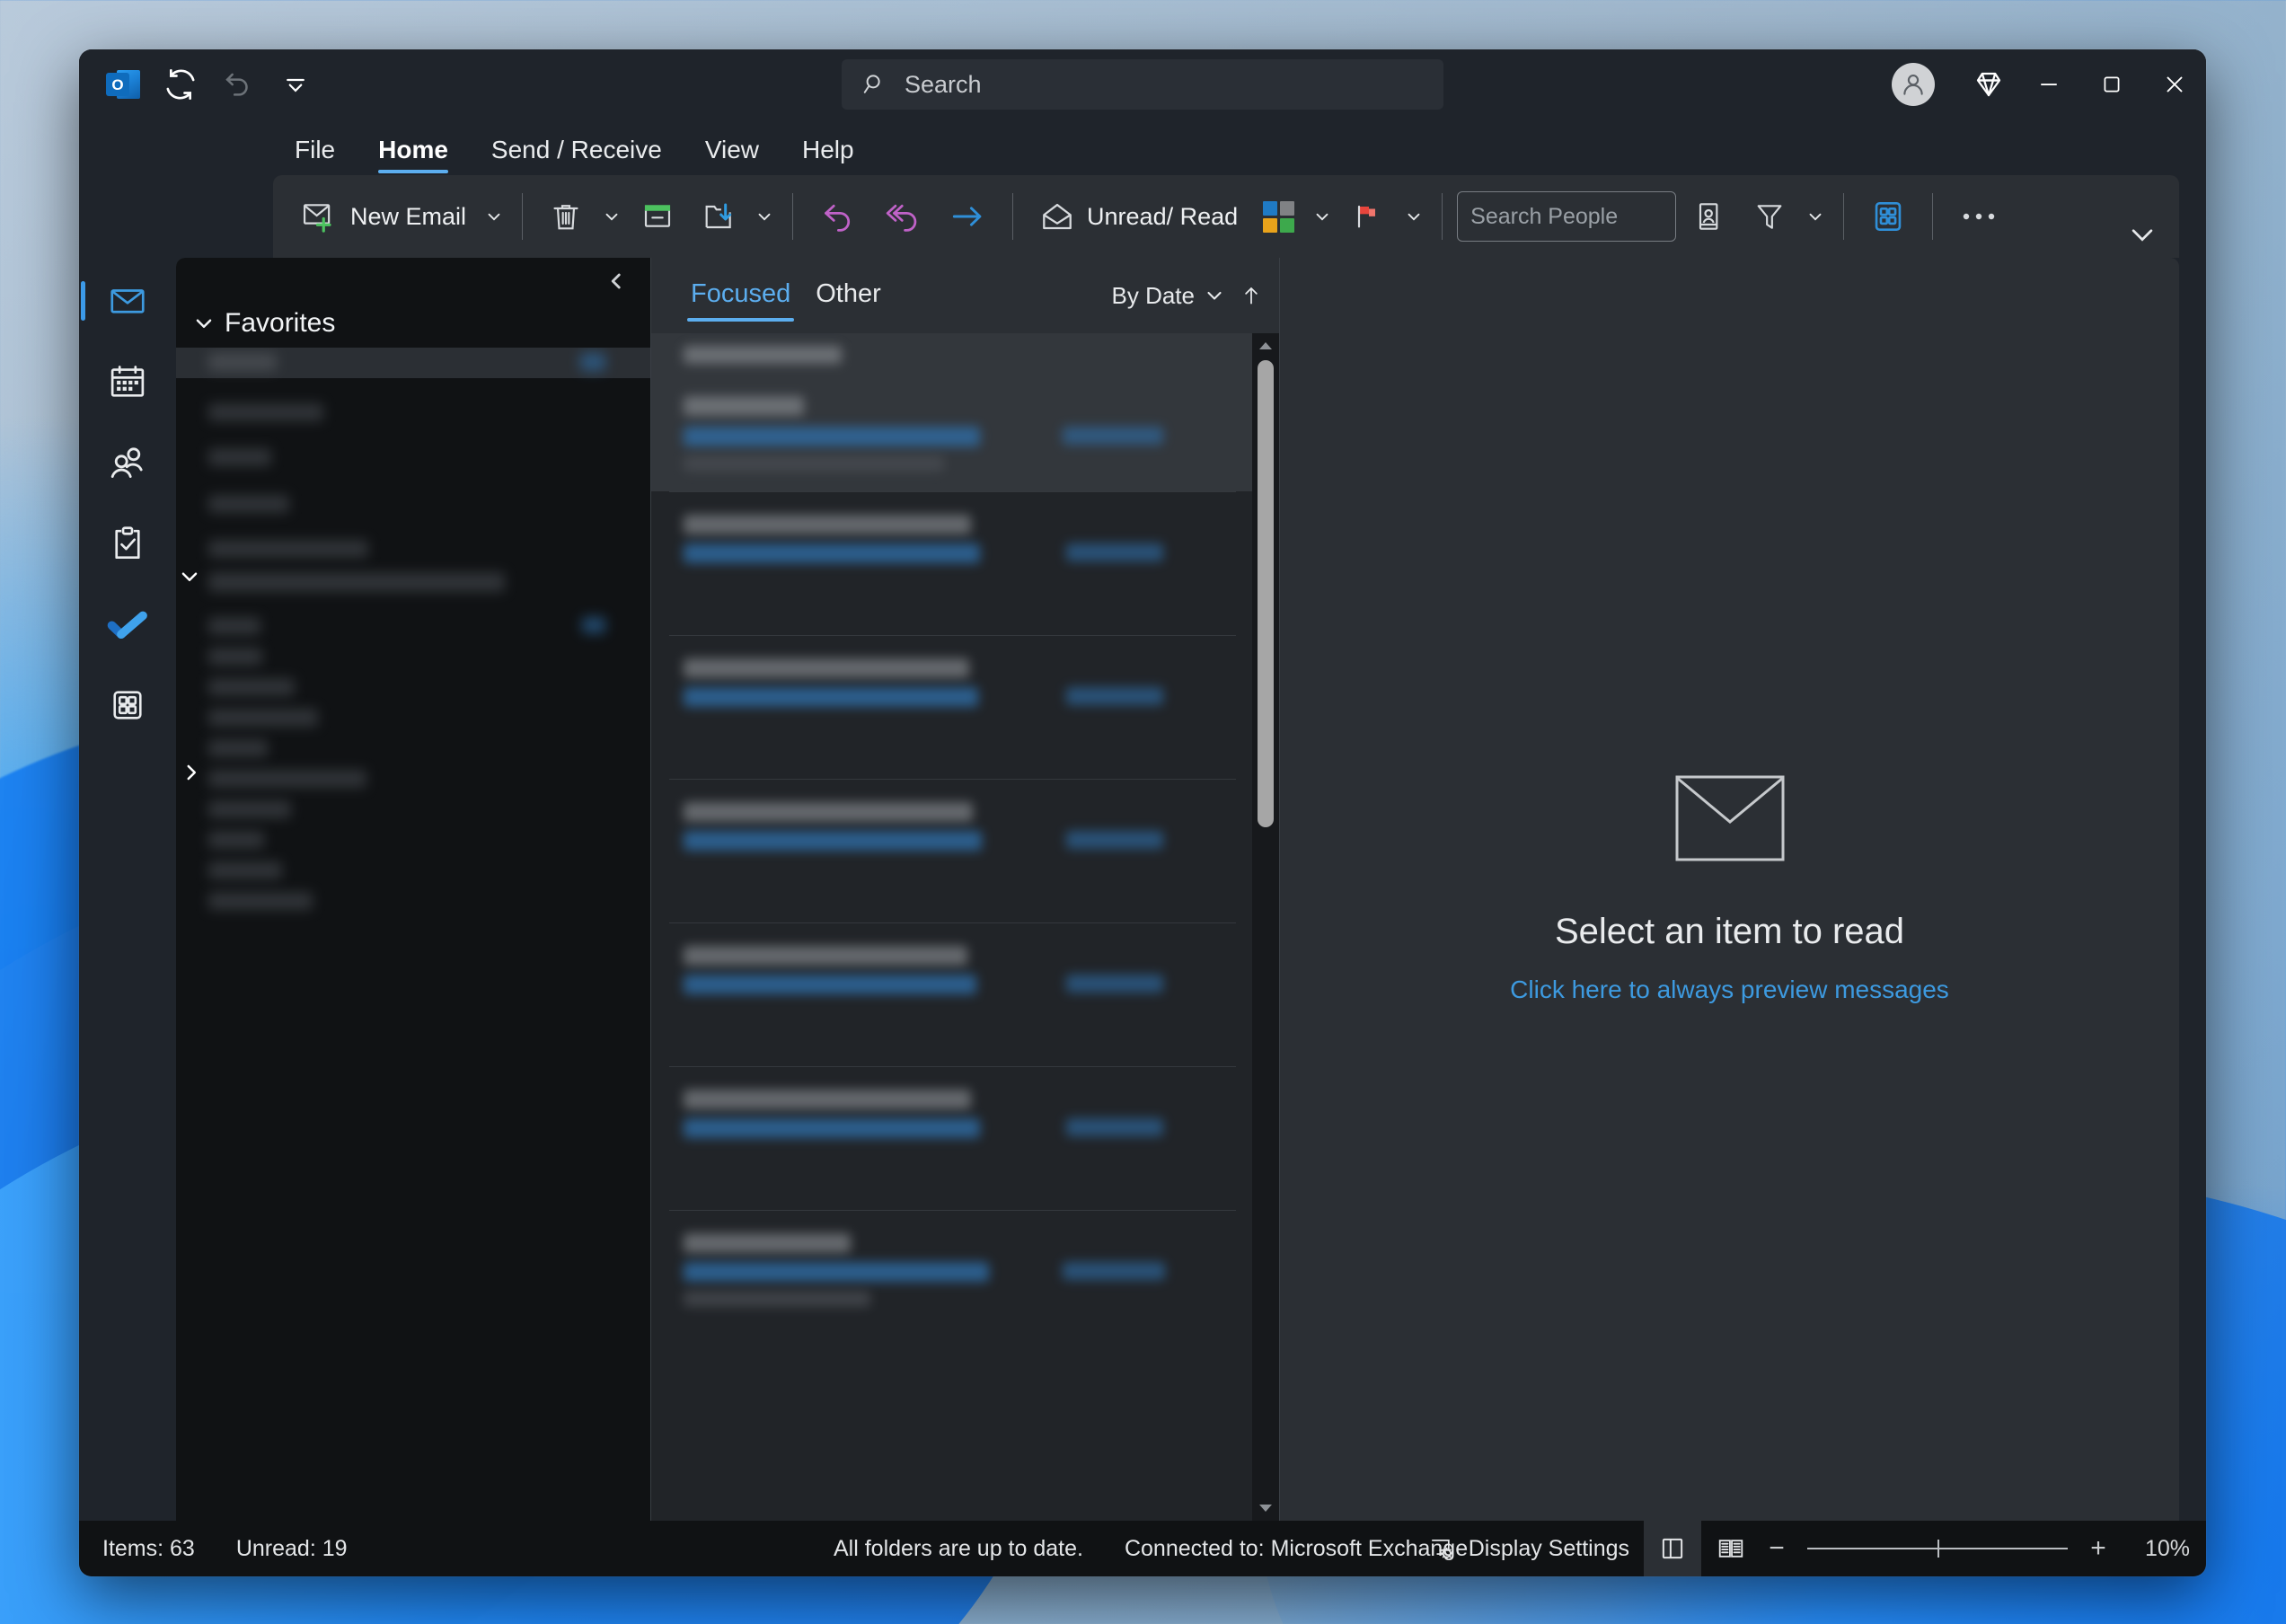 The width and height of the screenshot is (2286, 1624). I want to click on maximize-button, so click(2111, 84).